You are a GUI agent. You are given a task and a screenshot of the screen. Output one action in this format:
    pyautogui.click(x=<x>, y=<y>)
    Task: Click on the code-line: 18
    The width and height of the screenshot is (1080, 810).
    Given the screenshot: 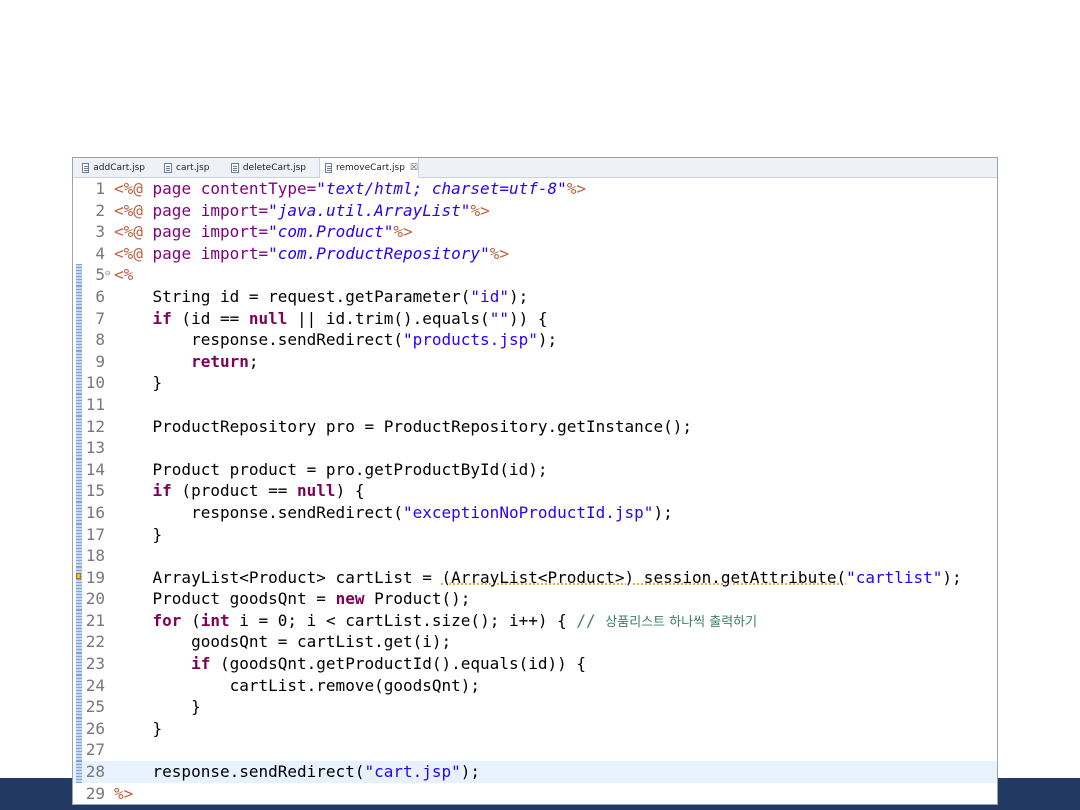 What is the action you would take?
    pyautogui.click(x=535, y=556)
    